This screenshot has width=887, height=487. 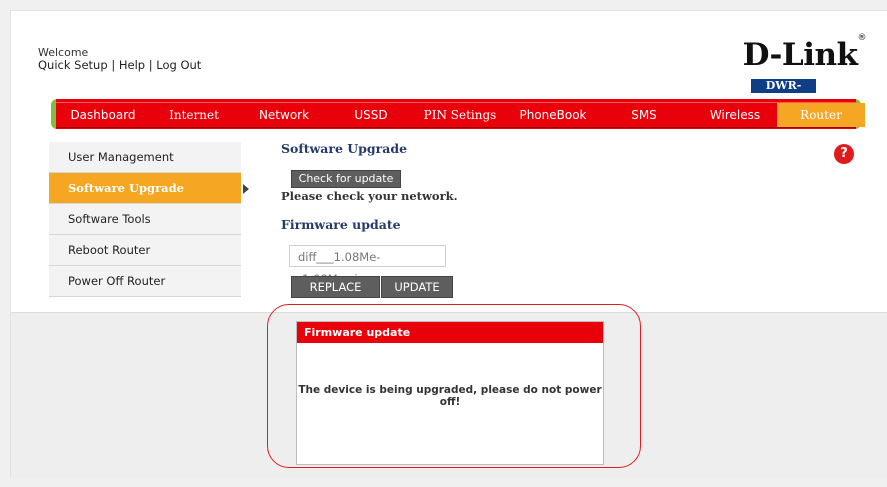 What do you see at coordinates (194, 115) in the screenshot?
I see `nav-internet: Internet` at bounding box center [194, 115].